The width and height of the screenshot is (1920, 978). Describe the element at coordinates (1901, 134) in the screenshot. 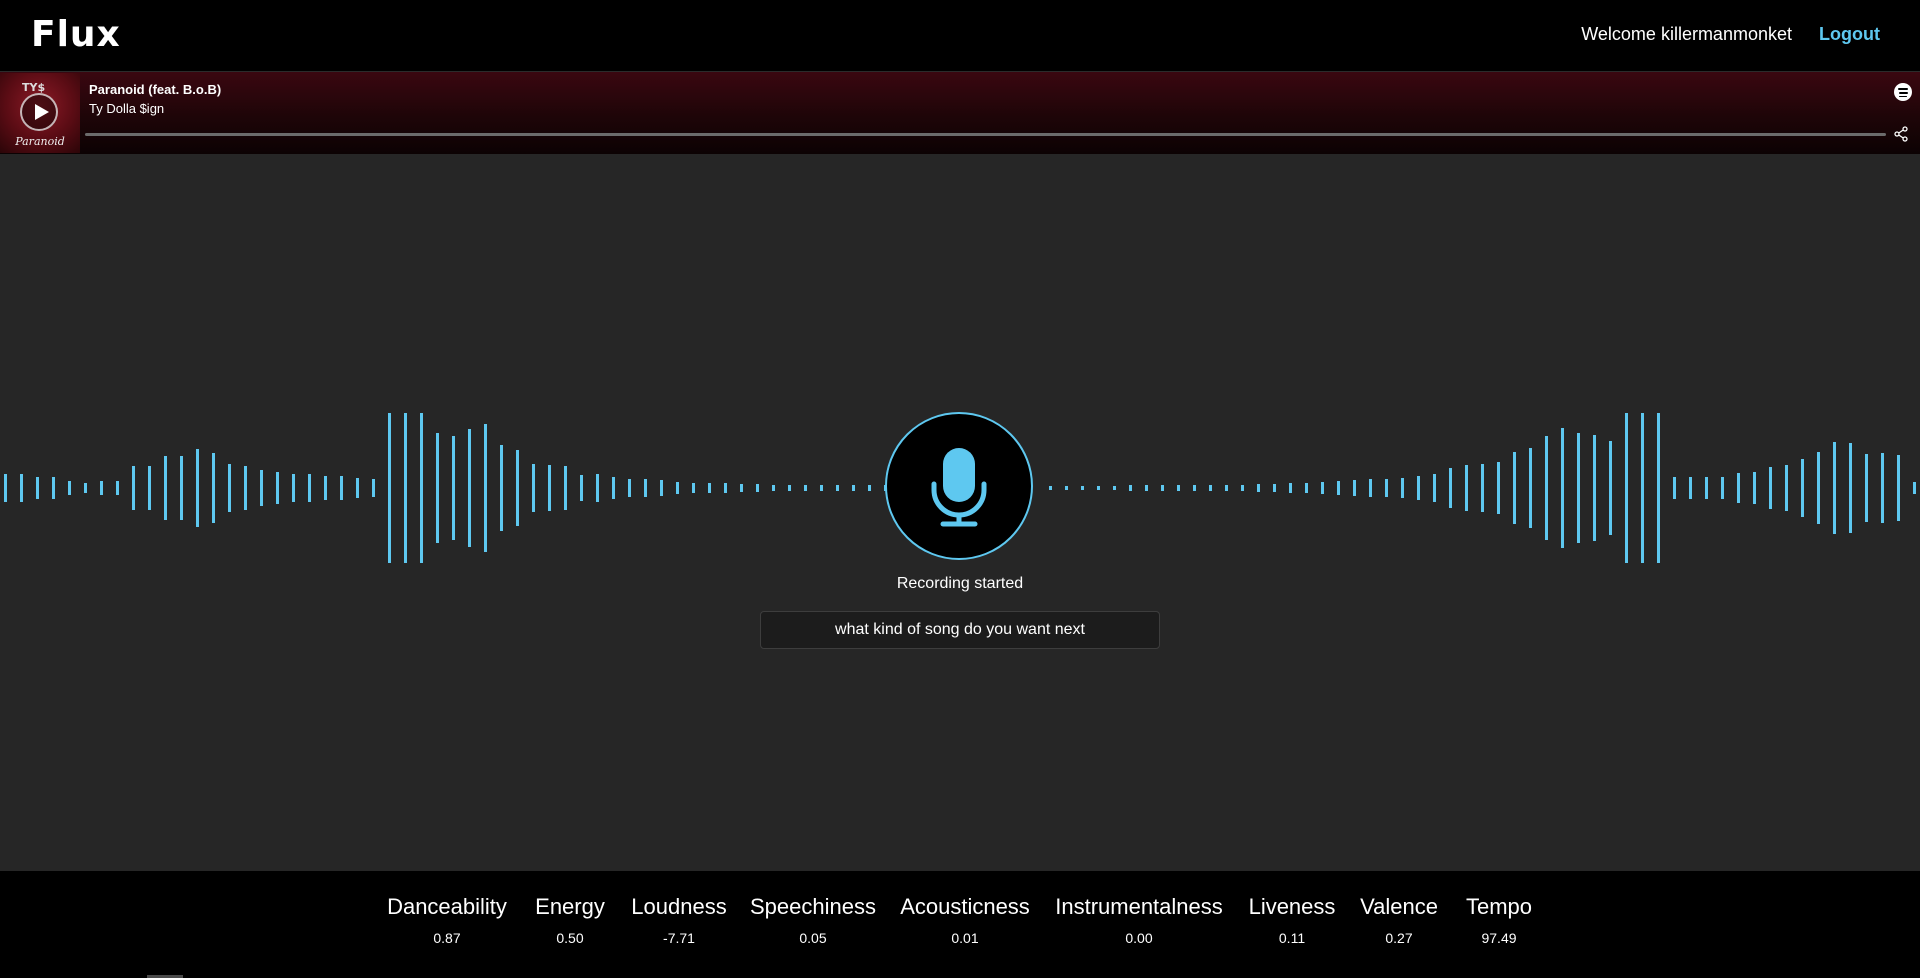

I see `share-icon` at that location.